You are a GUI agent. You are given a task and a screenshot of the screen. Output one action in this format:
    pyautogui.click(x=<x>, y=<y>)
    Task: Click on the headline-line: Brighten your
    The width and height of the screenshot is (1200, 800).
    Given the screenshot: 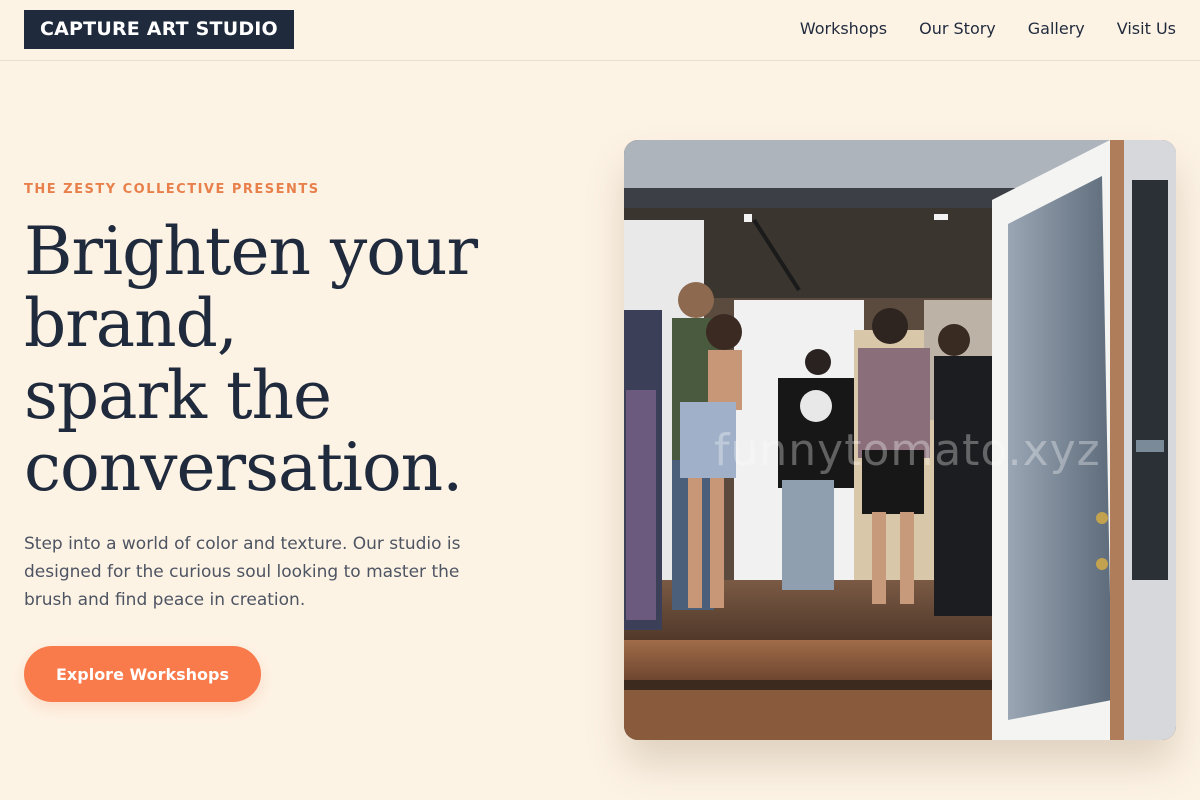 What is the action you would take?
    pyautogui.click(x=251, y=251)
    